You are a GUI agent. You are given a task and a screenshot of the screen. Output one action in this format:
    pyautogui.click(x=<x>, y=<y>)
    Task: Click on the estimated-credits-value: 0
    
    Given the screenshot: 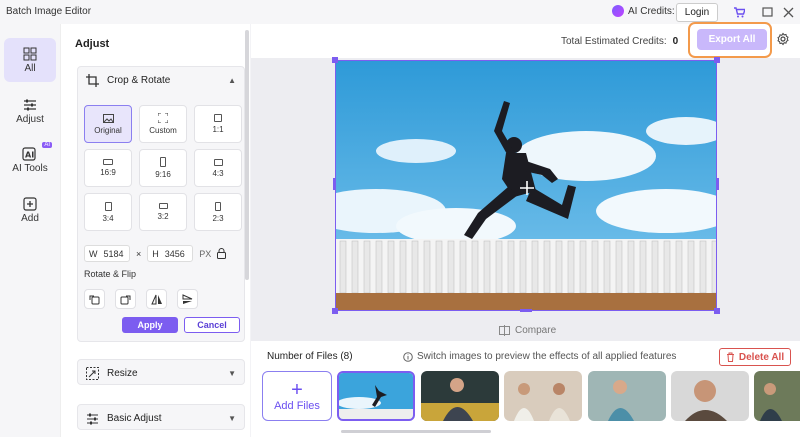 What is the action you would take?
    pyautogui.click(x=675, y=41)
    